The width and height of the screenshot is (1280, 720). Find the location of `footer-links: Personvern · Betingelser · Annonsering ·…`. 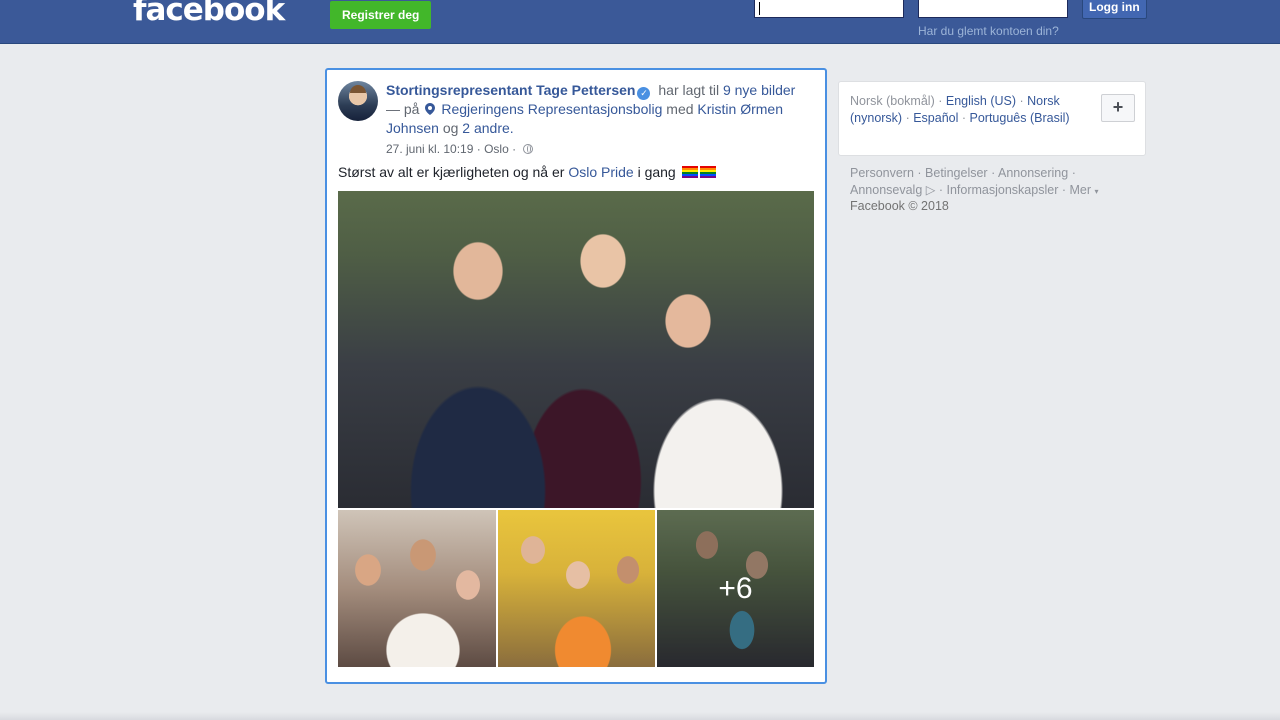

footer-links: Personvern · Betingelser · Annonsering ·… is located at coordinates (974, 181).